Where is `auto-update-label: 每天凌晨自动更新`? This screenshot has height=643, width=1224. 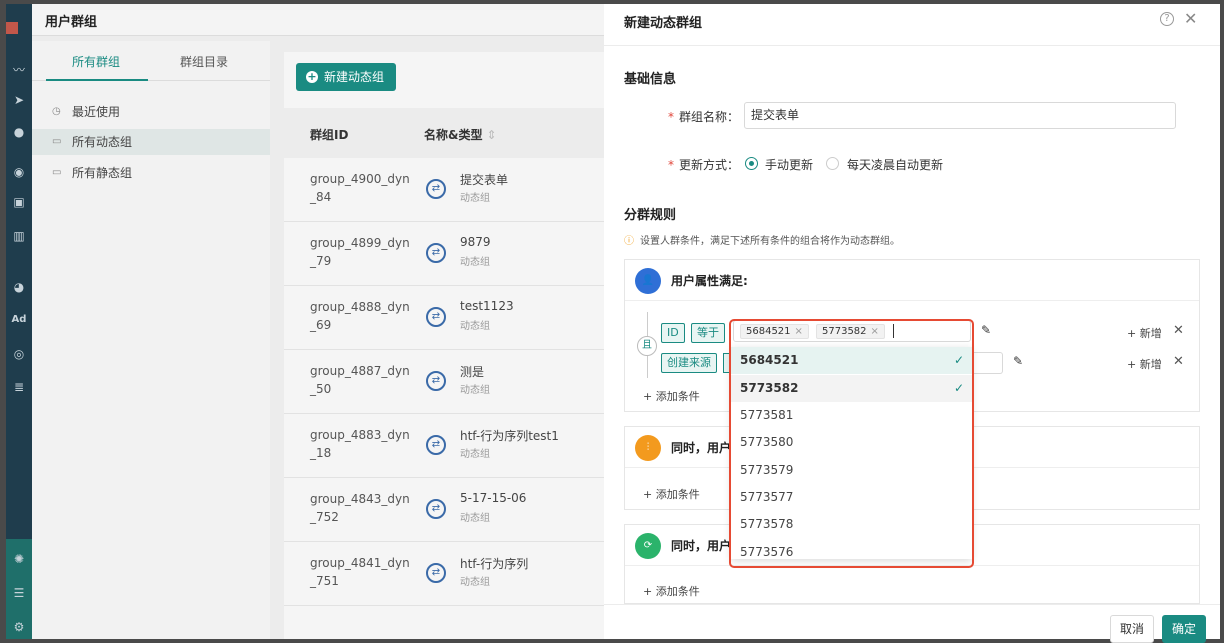
auto-update-label: 每天凌晨自动更新 is located at coordinates (895, 164).